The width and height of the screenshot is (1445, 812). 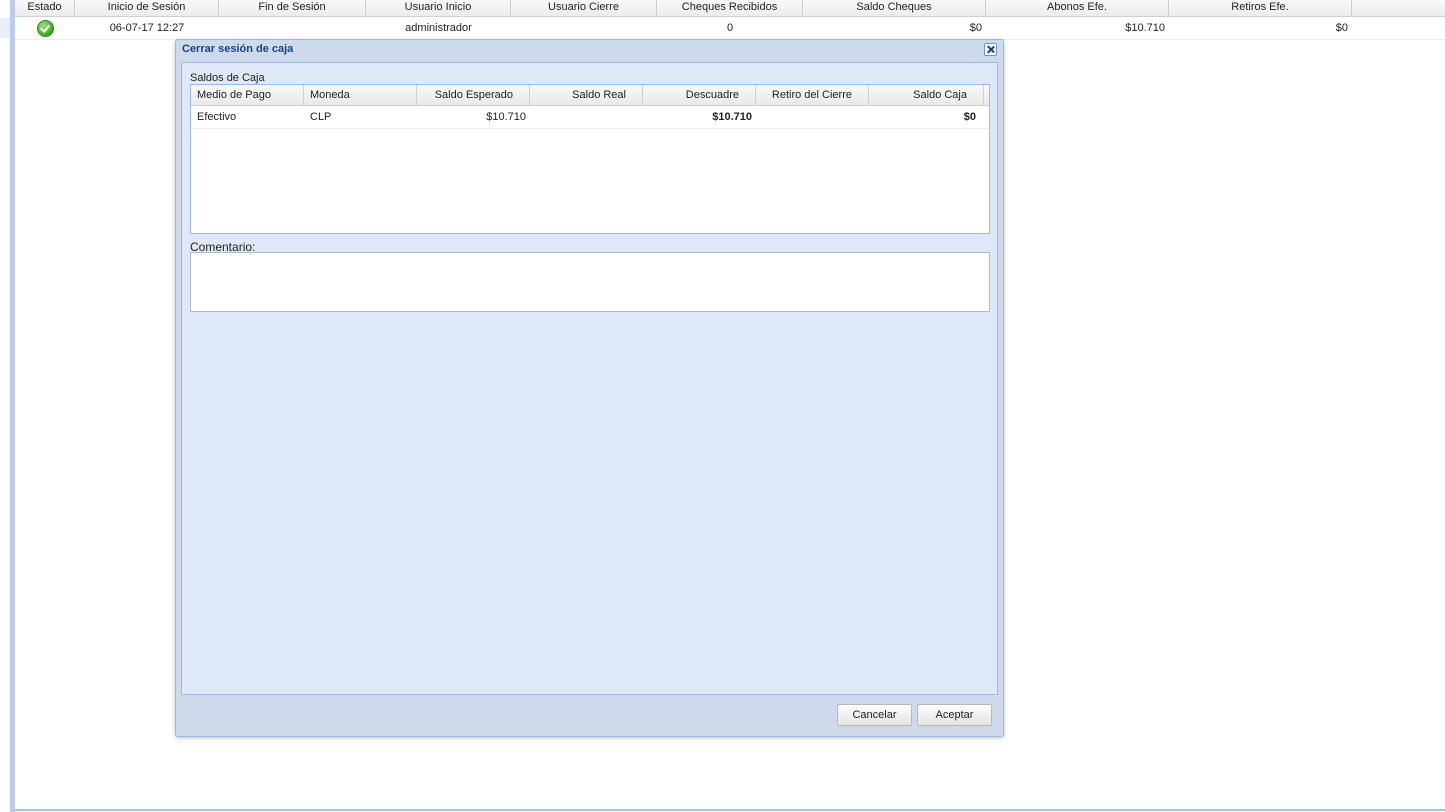 What do you see at coordinates (147, 8) in the screenshot?
I see `col-inicio-sesion: Inicio de Sesión` at bounding box center [147, 8].